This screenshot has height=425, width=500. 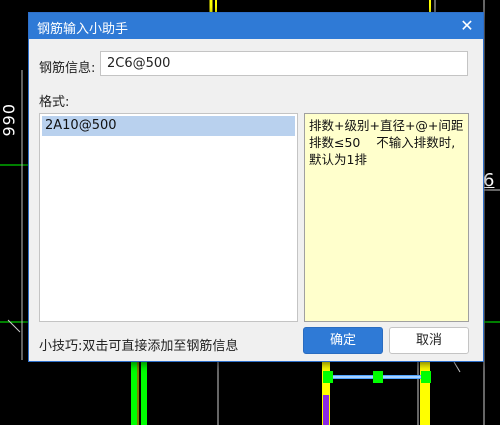 I want to click on rebar-info-input, so click(x=284, y=63).